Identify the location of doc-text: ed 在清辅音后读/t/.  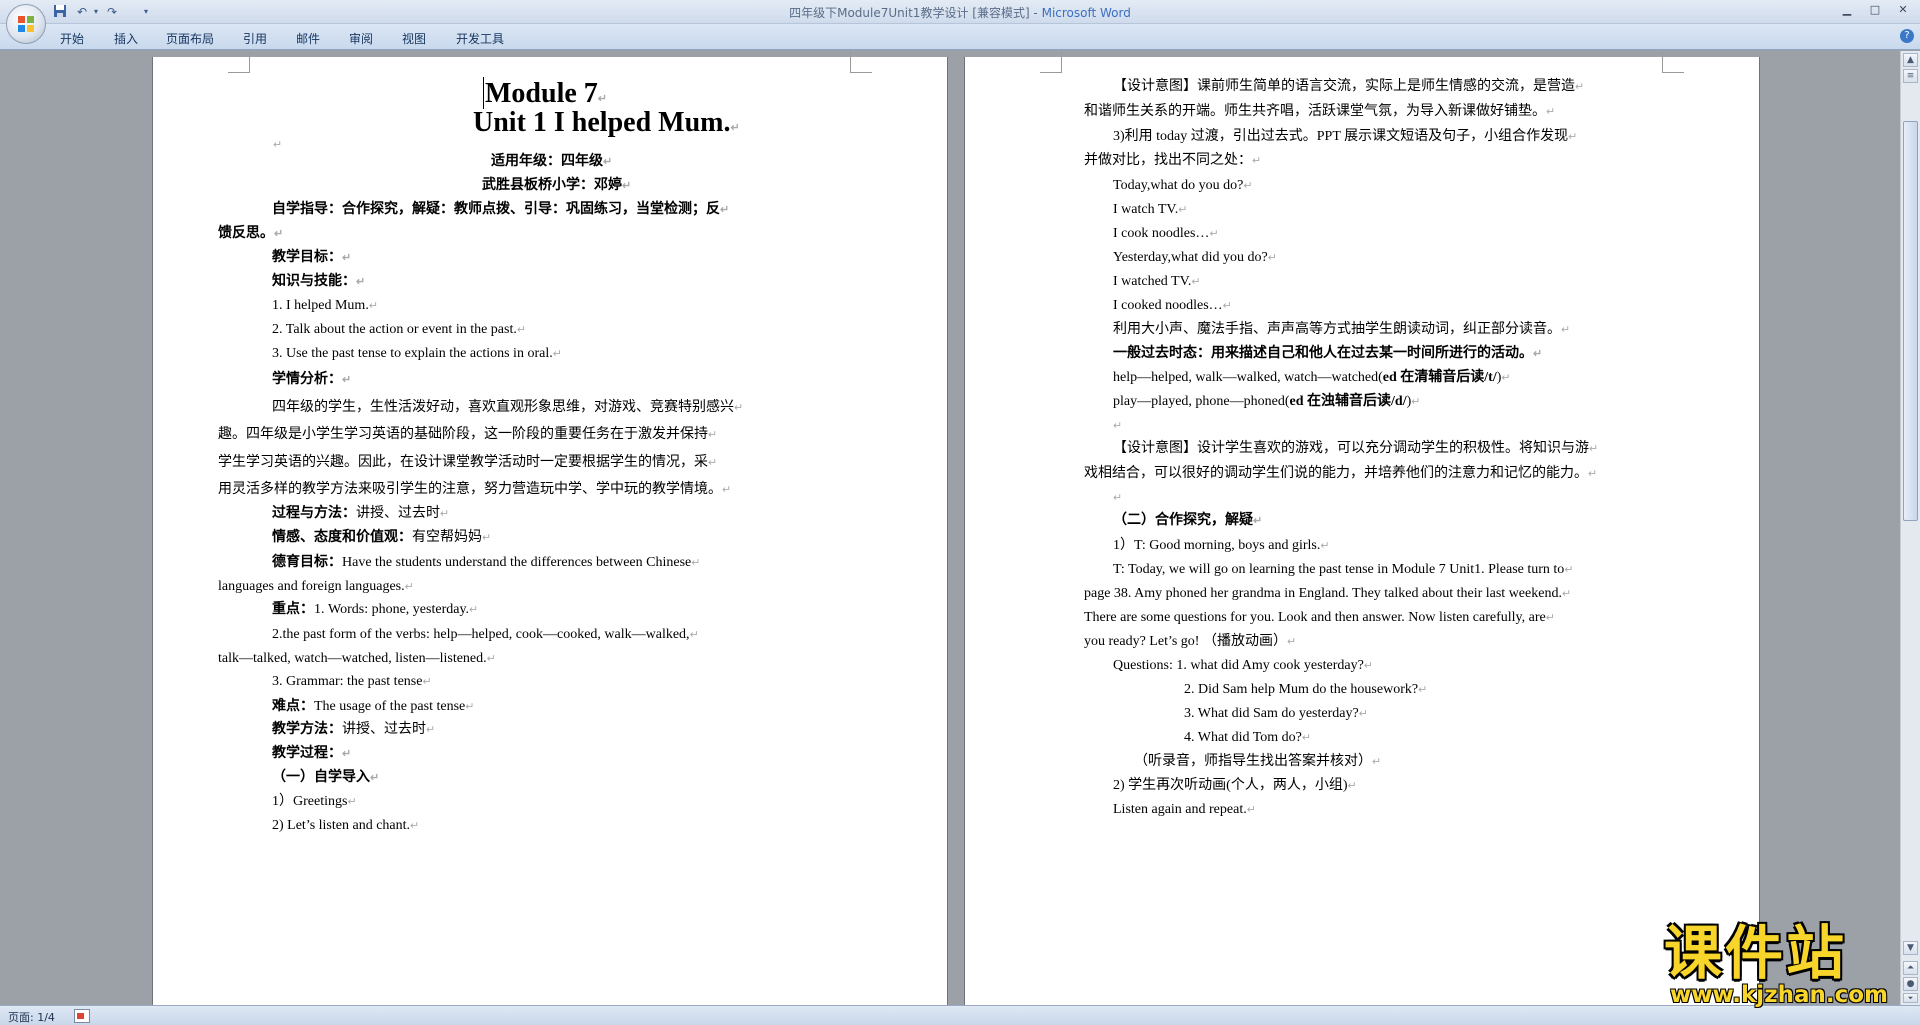
(1439, 377).